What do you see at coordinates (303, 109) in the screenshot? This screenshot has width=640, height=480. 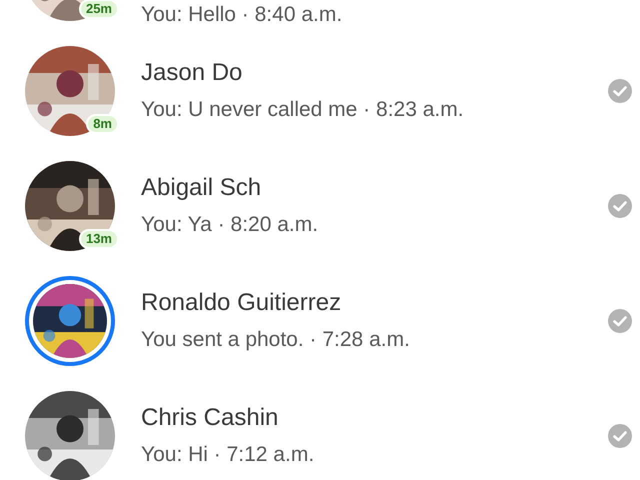 I see `message-preview: You: U never called me · 8:23 a.m.` at bounding box center [303, 109].